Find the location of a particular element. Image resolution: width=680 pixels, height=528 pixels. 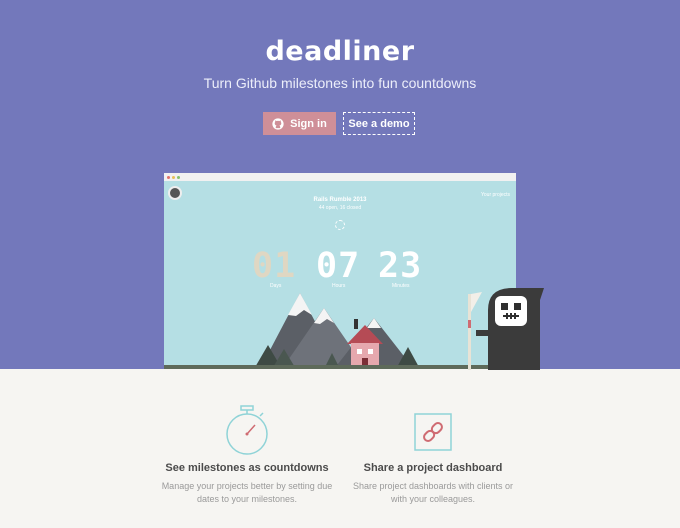

demo-button: See a demo is located at coordinates (379, 123).